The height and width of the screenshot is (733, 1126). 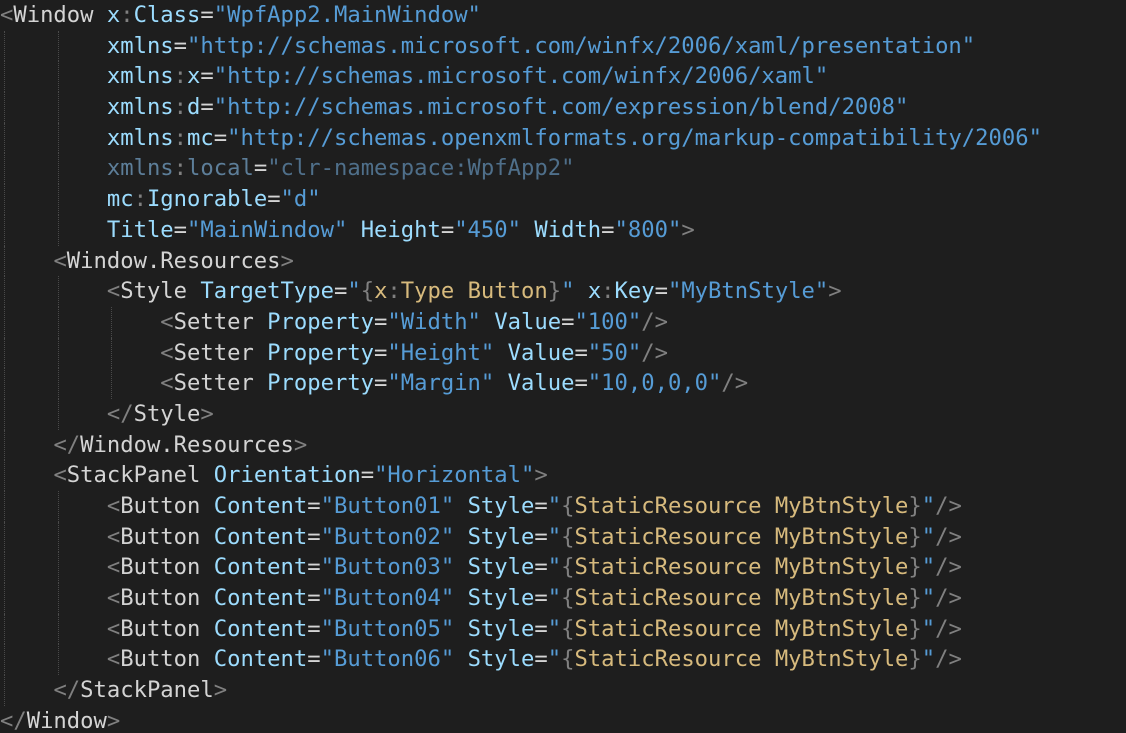 What do you see at coordinates (387, 536) in the screenshot?
I see `code-token-str: "Button02"` at bounding box center [387, 536].